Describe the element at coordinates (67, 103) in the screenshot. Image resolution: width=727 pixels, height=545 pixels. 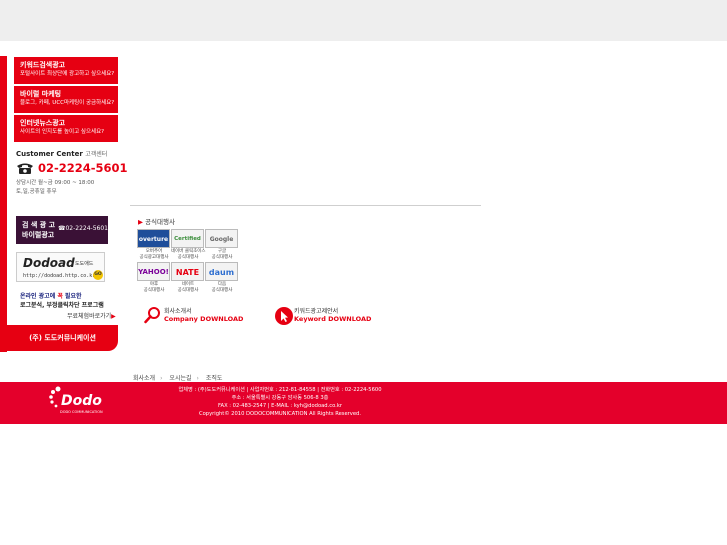
I see `menu-desc: 블로그, 카페, UCC마케팅이 궁금하세요?` at that location.